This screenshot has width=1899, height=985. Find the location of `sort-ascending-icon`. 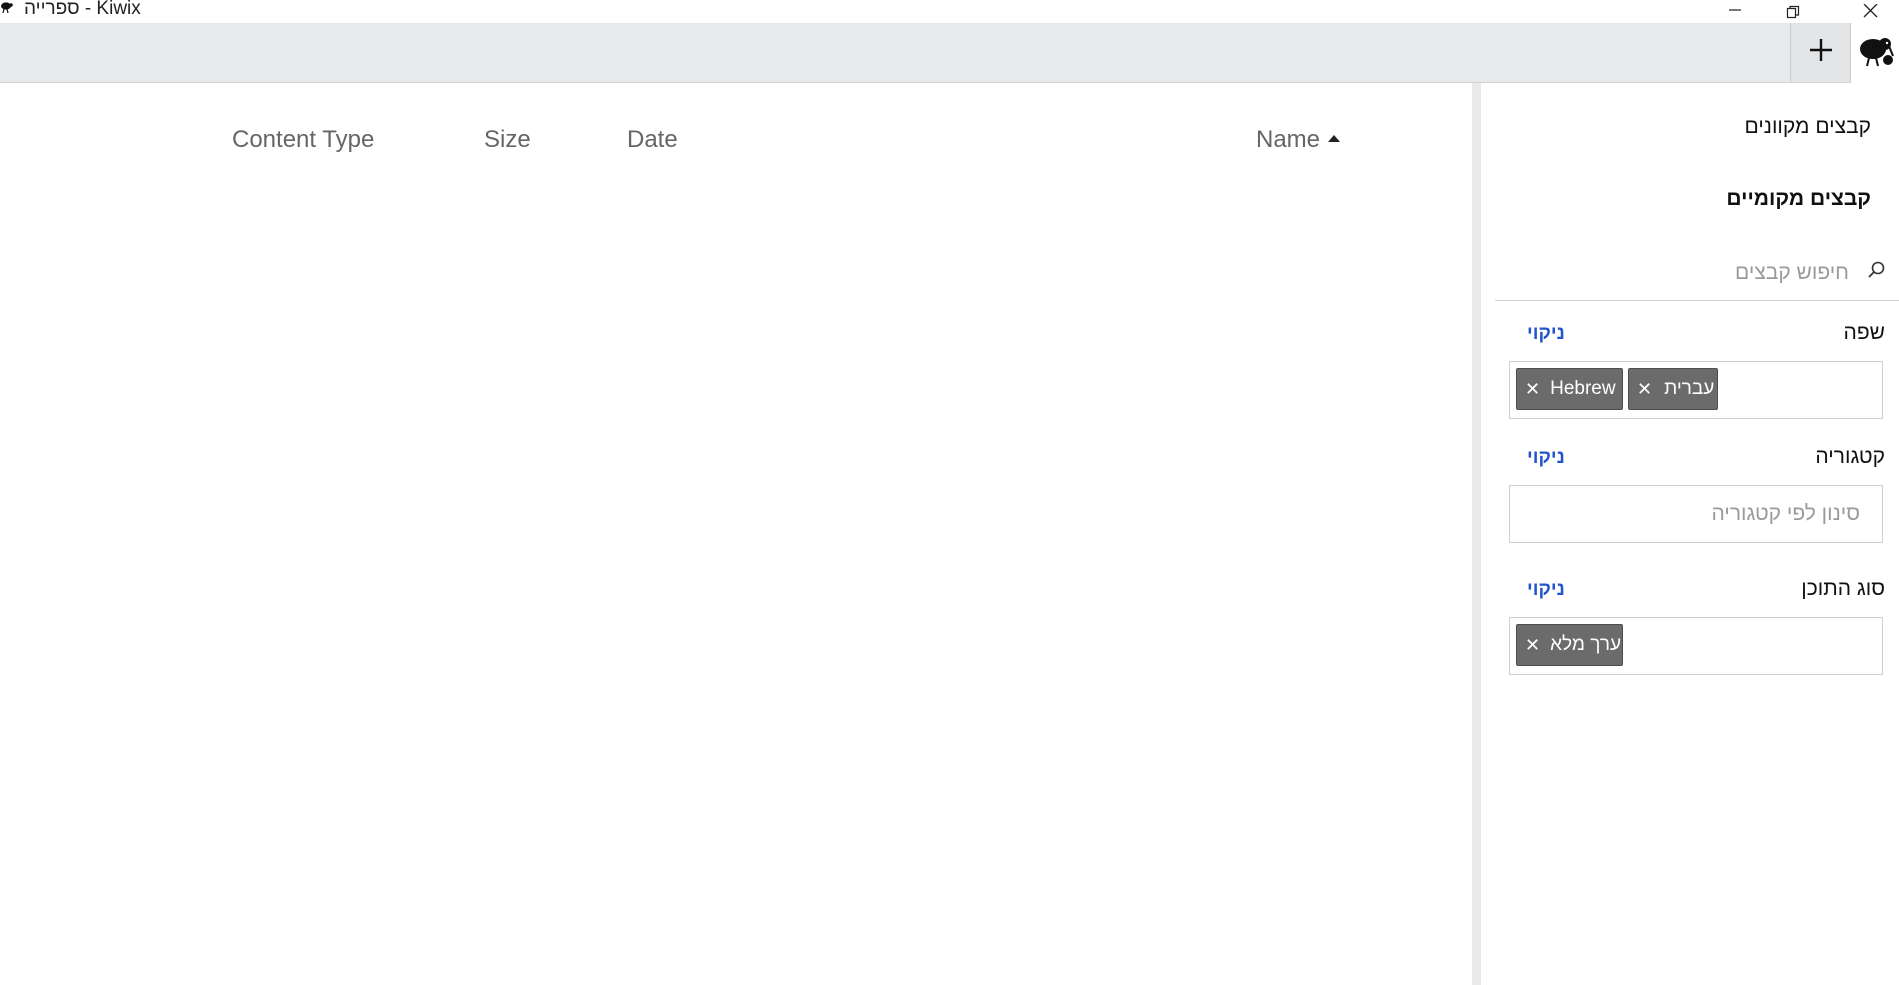

sort-ascending-icon is located at coordinates (1334, 139).